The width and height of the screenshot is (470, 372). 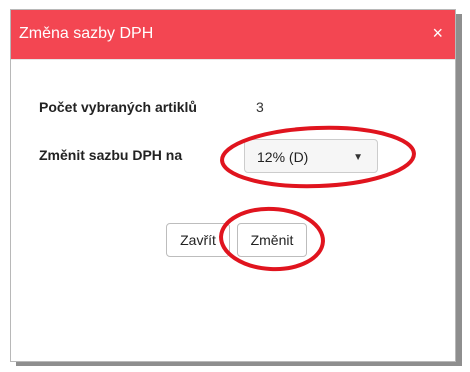 What do you see at coordinates (358, 157) in the screenshot?
I see `chevron-down-icon: ▼` at bounding box center [358, 157].